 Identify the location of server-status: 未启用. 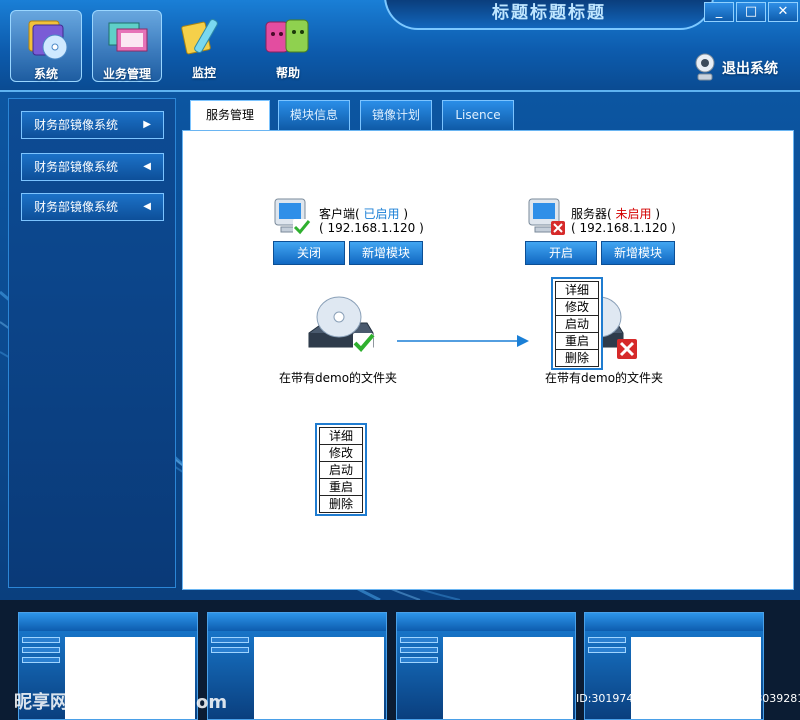
(633, 214).